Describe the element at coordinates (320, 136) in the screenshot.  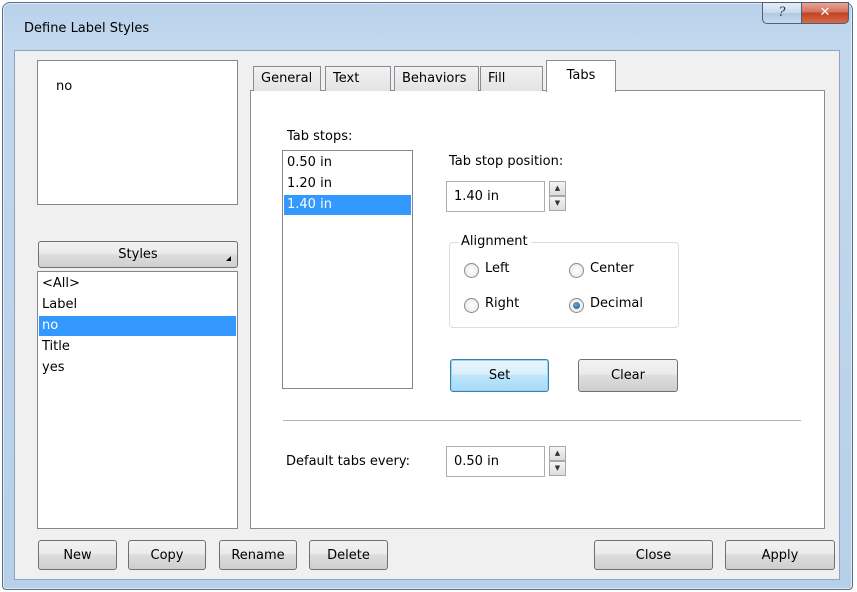
I see `tab-stops-label: Tab stops:` at that location.